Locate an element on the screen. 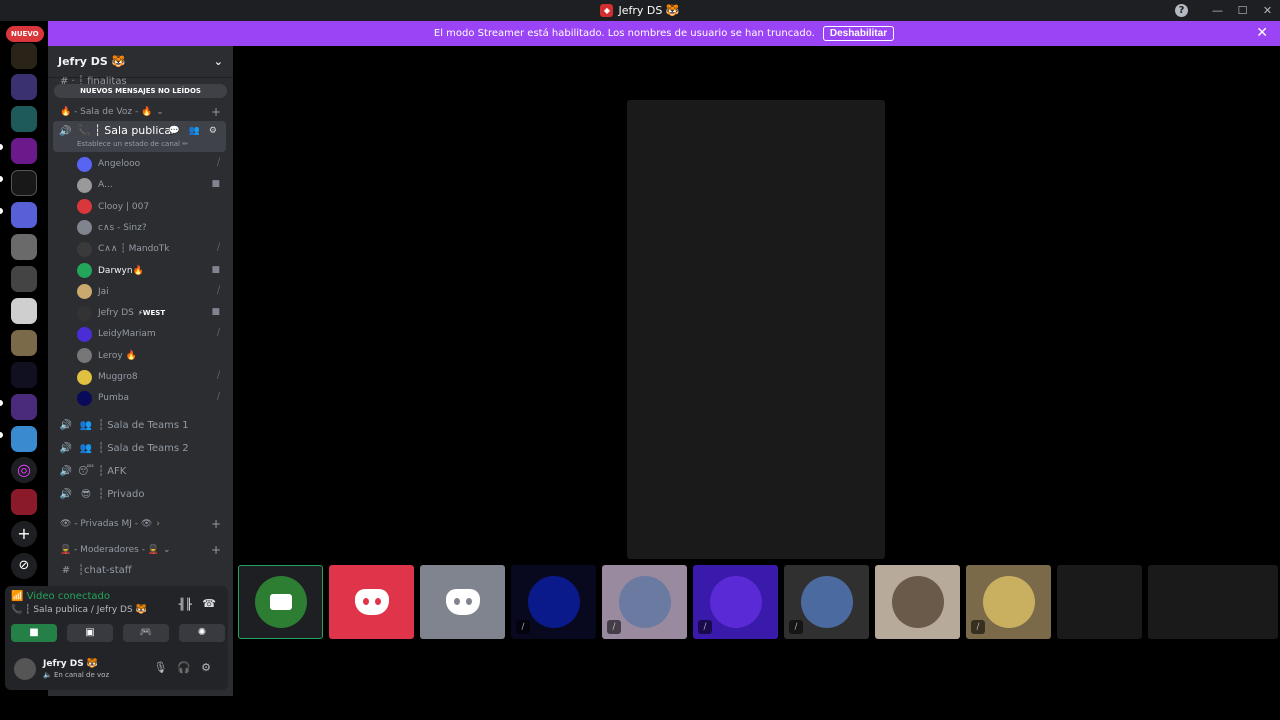  member-name: Pumba is located at coordinates (113, 398).